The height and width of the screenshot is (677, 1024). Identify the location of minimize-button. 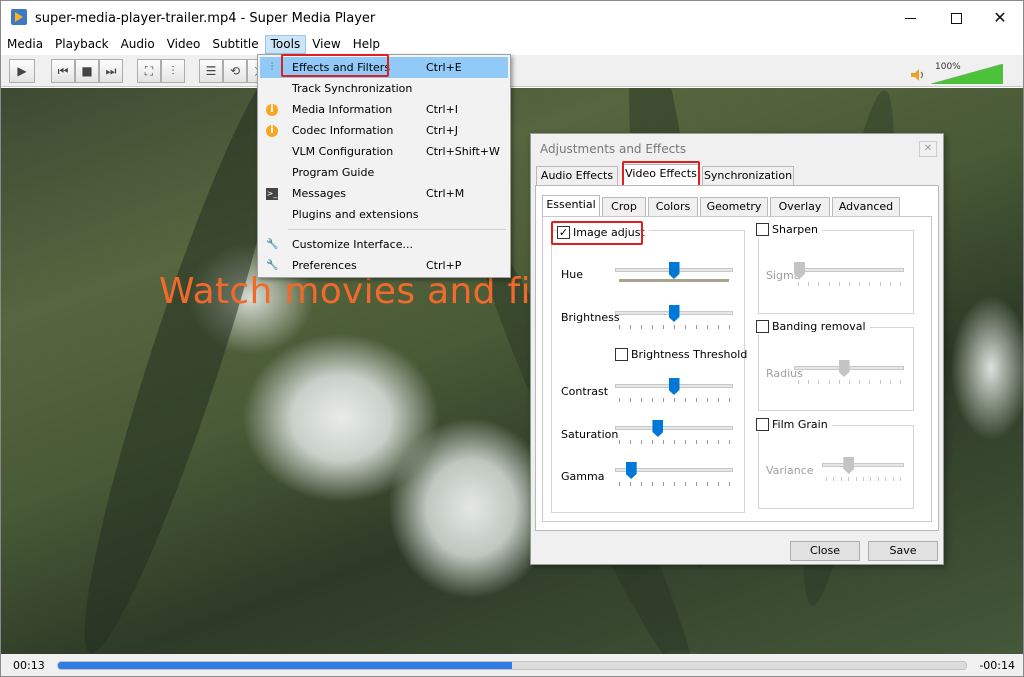
(910, 19).